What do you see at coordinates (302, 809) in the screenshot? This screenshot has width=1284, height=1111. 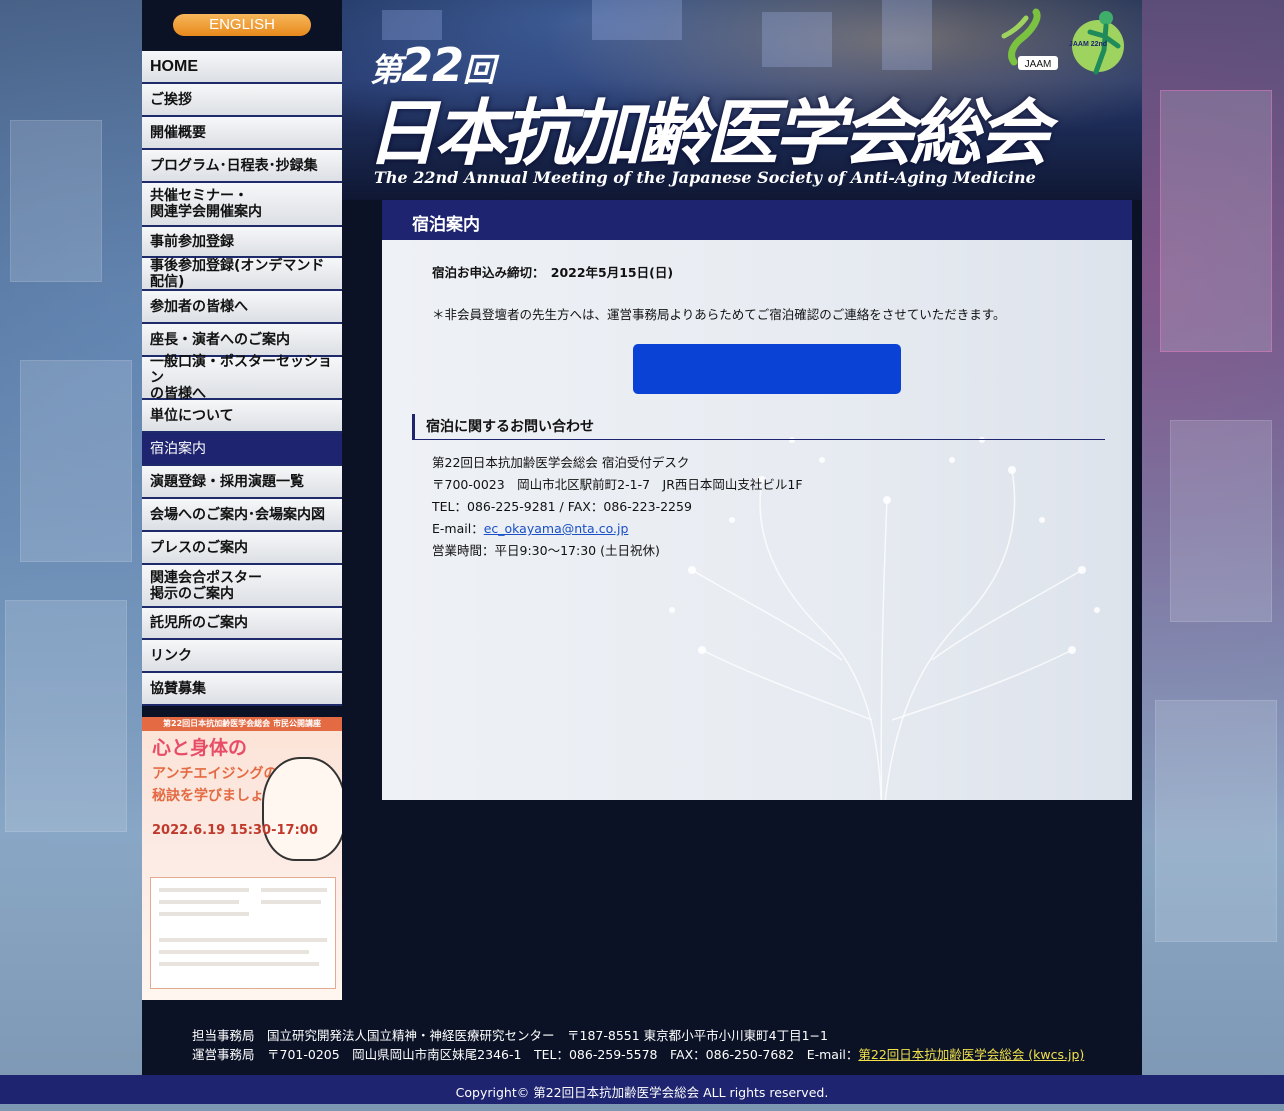 I see `illustration-face` at bounding box center [302, 809].